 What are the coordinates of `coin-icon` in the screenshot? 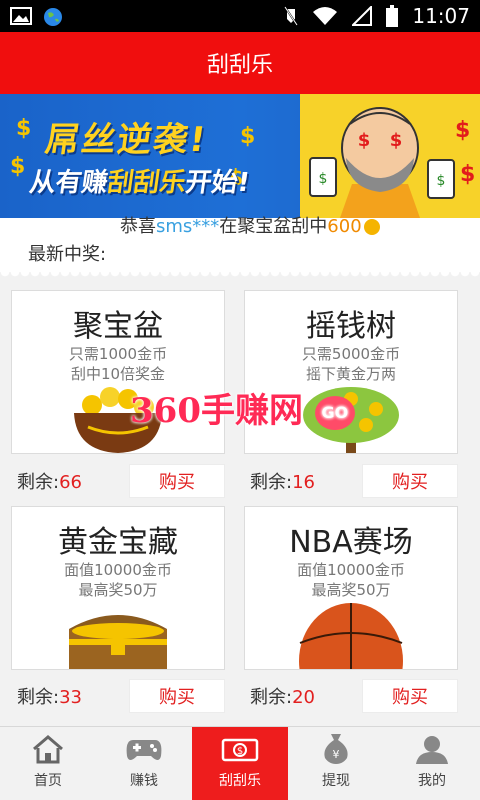 It's located at (371, 227).